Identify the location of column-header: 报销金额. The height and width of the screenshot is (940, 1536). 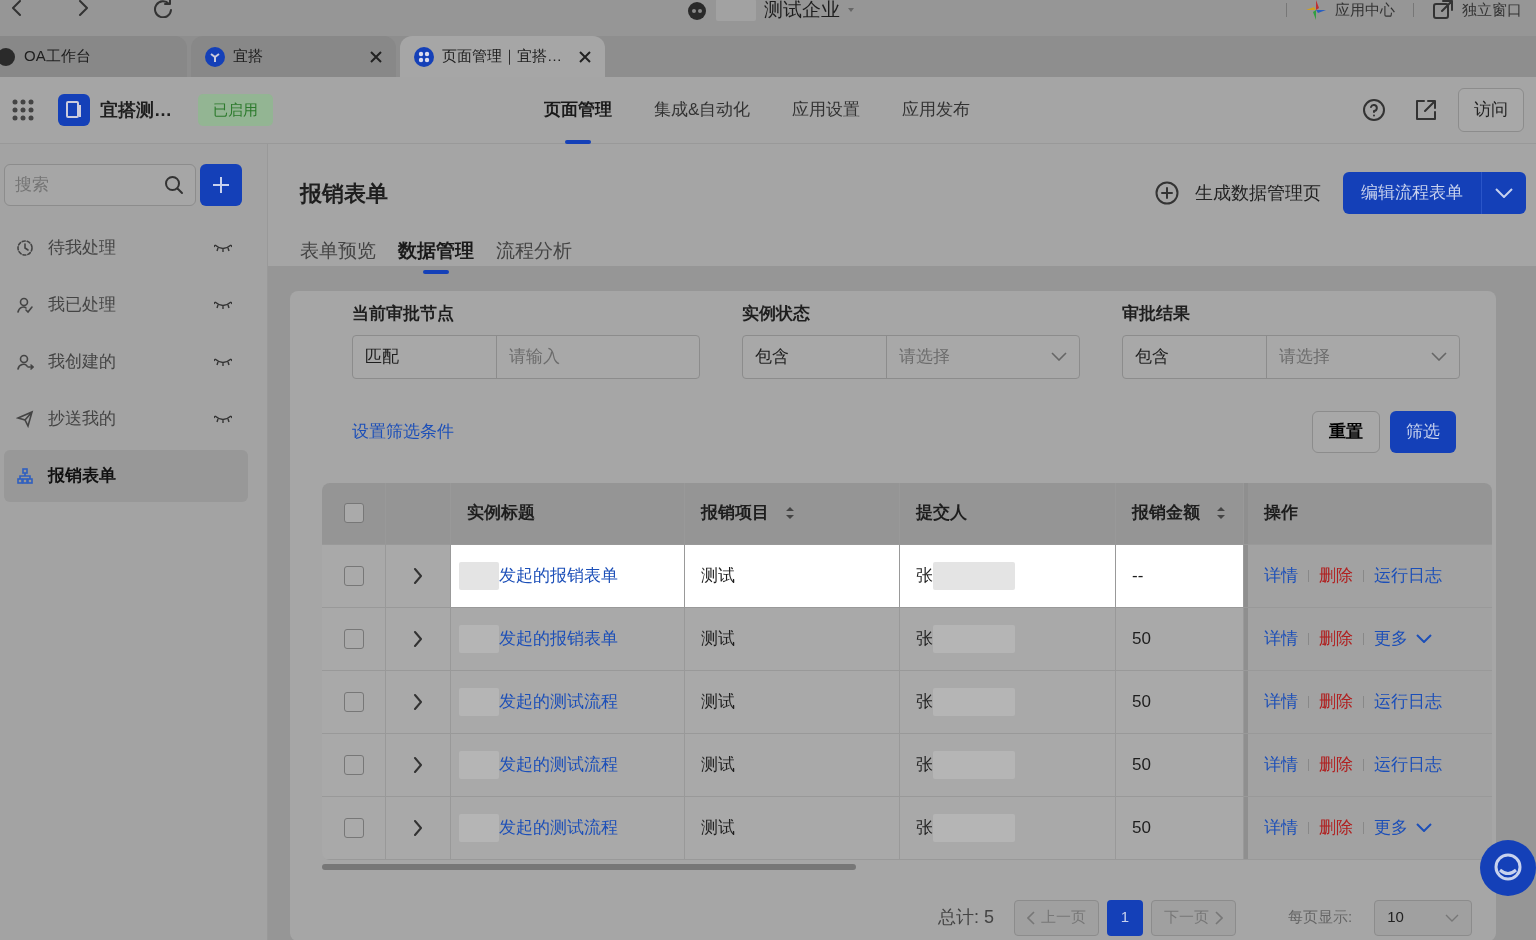
(1166, 513).